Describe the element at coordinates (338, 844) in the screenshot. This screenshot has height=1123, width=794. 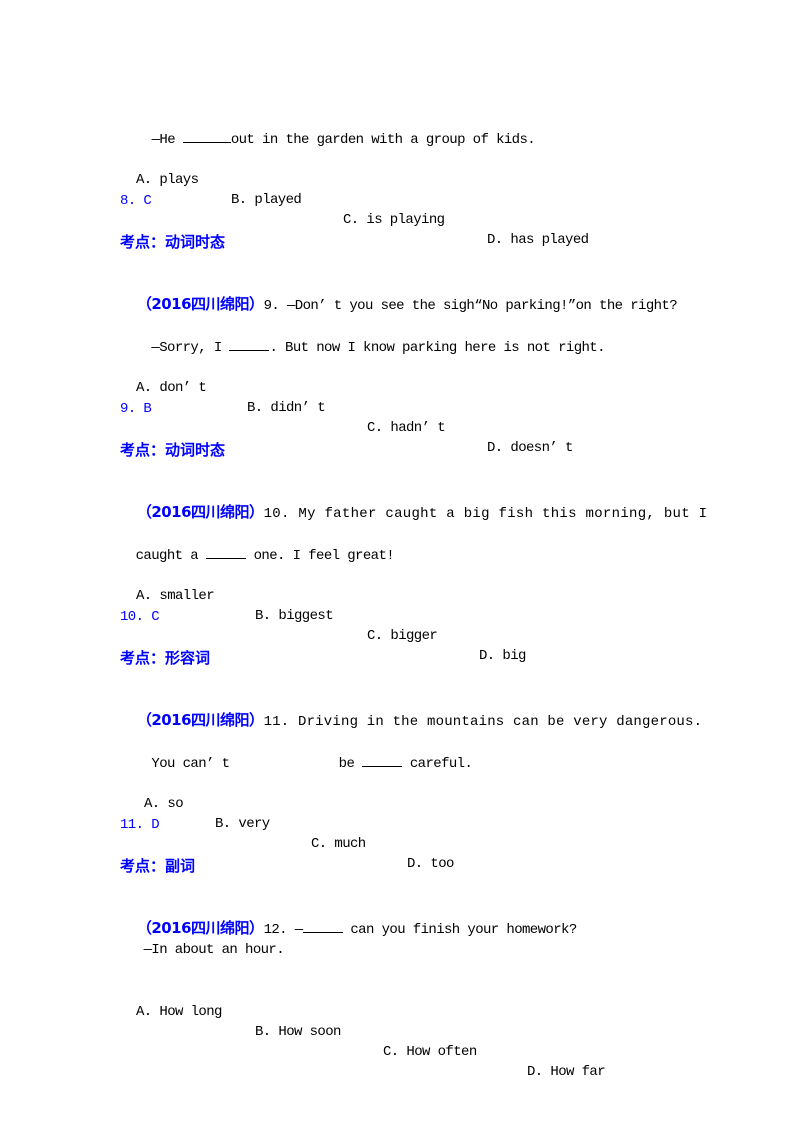
I see `q11-option-c: C. much` at that location.